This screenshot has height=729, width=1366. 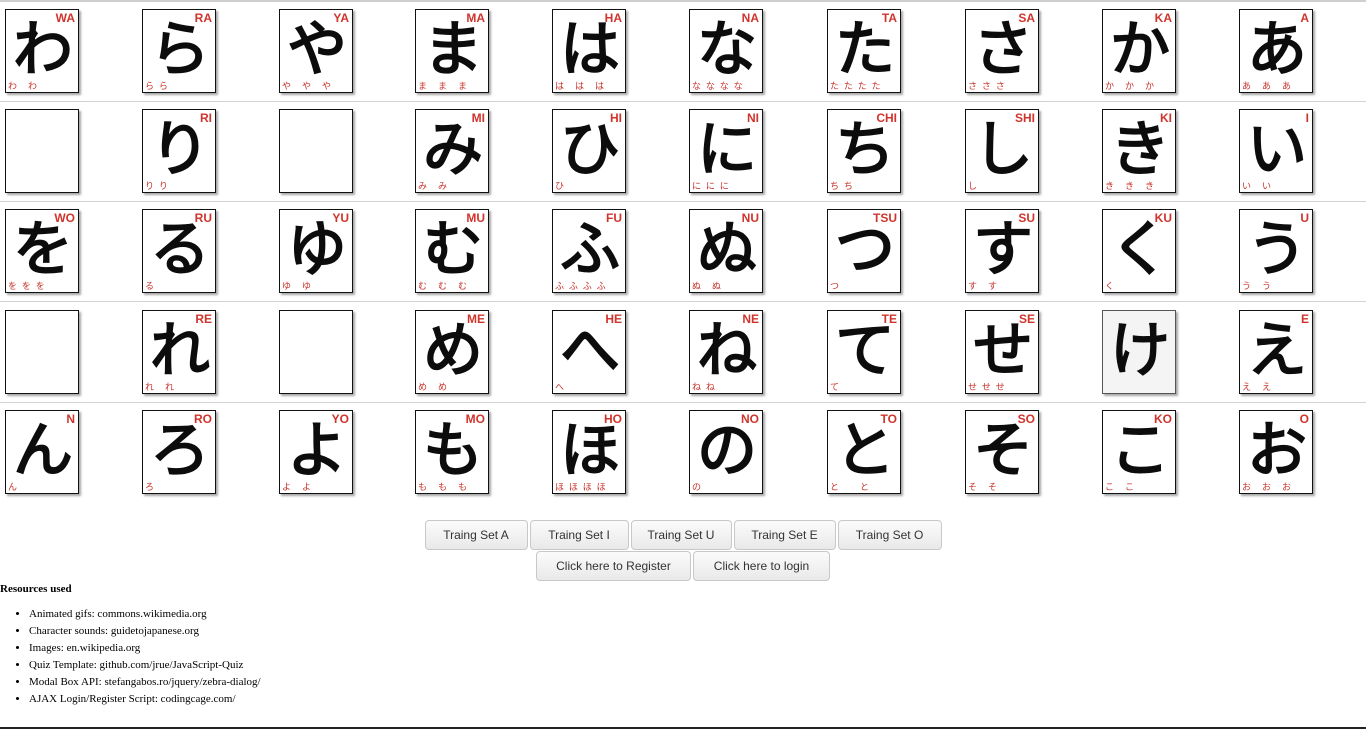 I want to click on kana-card: に NI に に に, so click(x=726, y=151).